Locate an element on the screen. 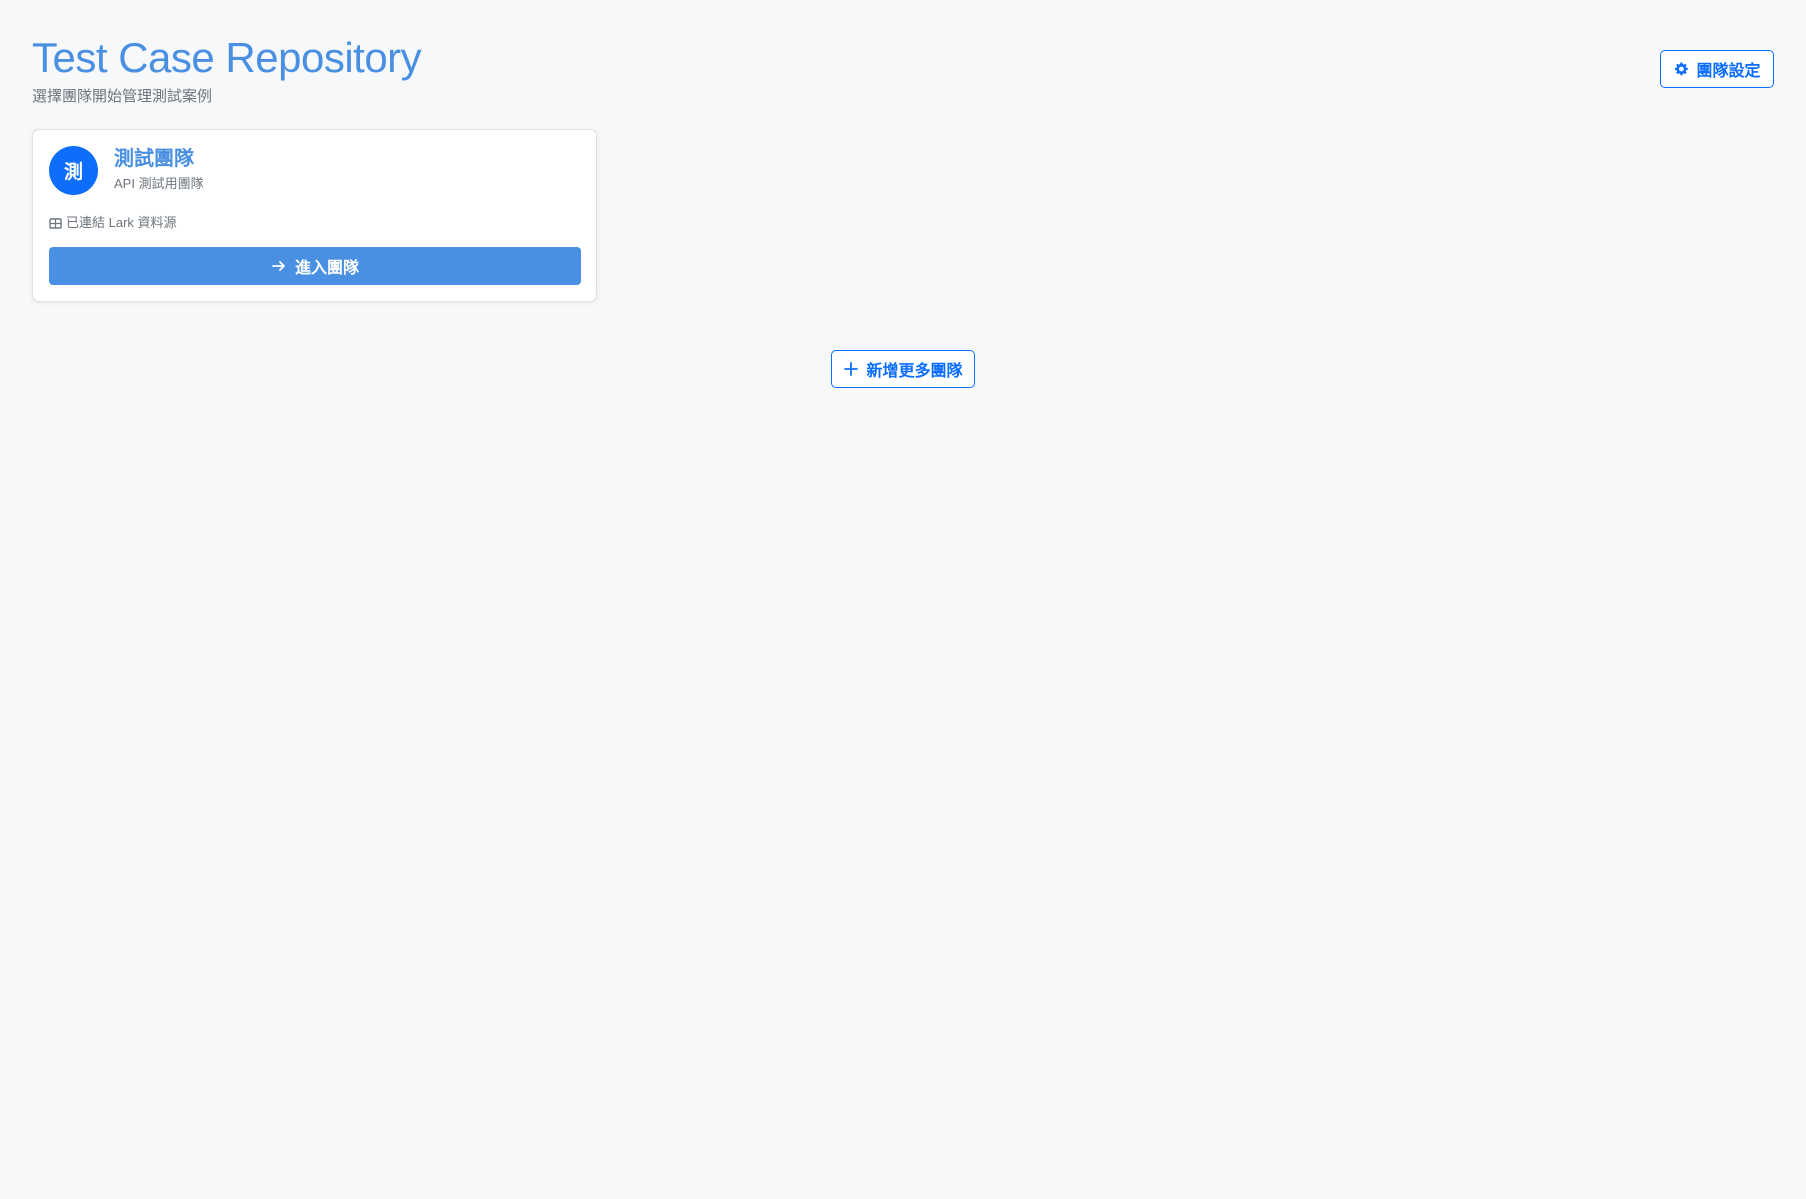 This screenshot has width=1806, height=1199. team-card: 測 測試團隊 API 測試用團隊 已連結 Lark 資料源 進入團隊 is located at coordinates (314, 215).